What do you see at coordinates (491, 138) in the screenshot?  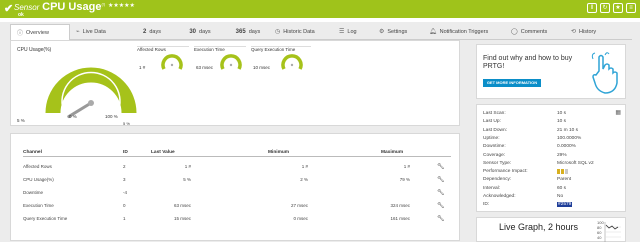 I see `info-key: Uptime:` at bounding box center [491, 138].